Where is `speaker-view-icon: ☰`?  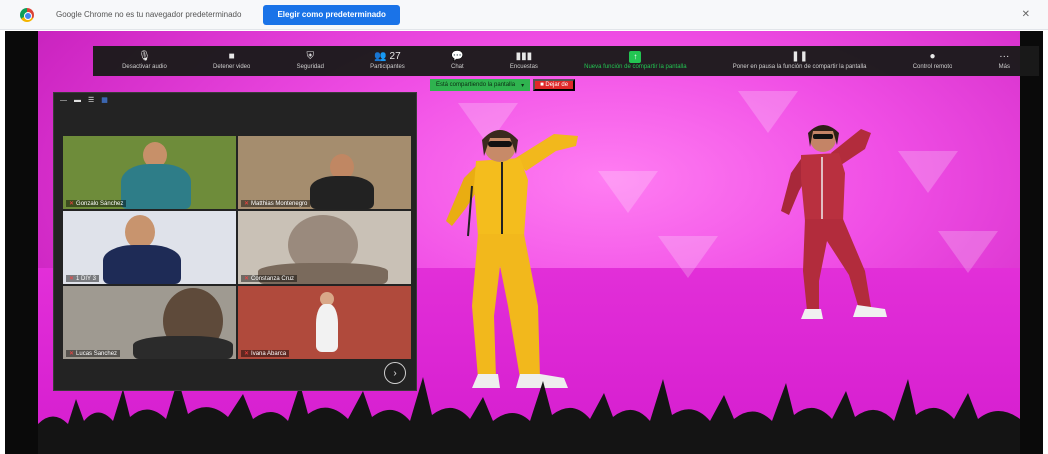 speaker-view-icon: ☰ is located at coordinates (91, 100).